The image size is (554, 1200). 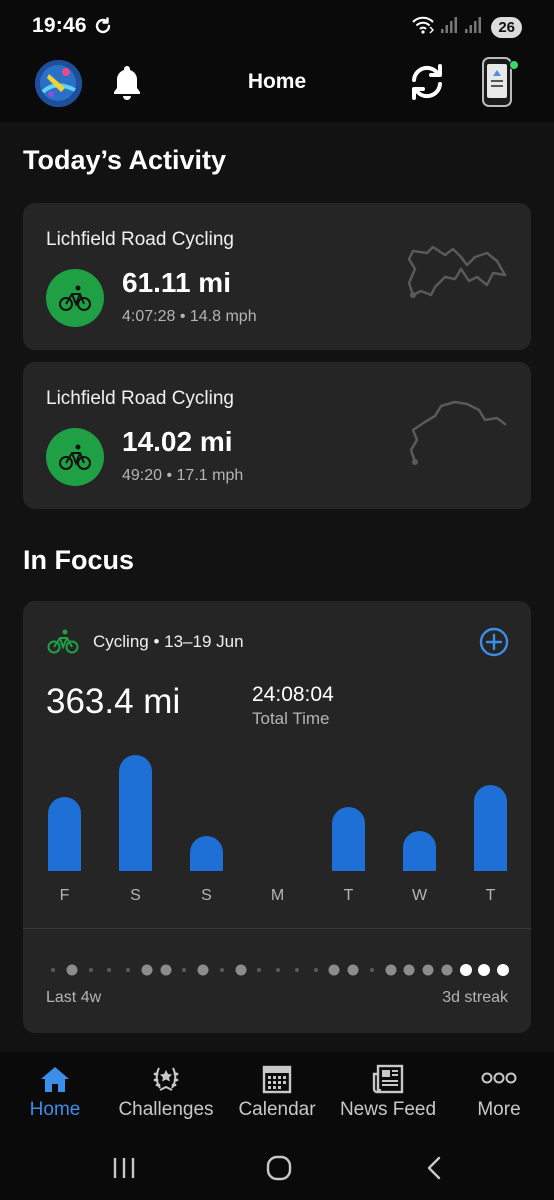 I want to click on todays-activity-title: Today’s Activity, so click(x=125, y=160).